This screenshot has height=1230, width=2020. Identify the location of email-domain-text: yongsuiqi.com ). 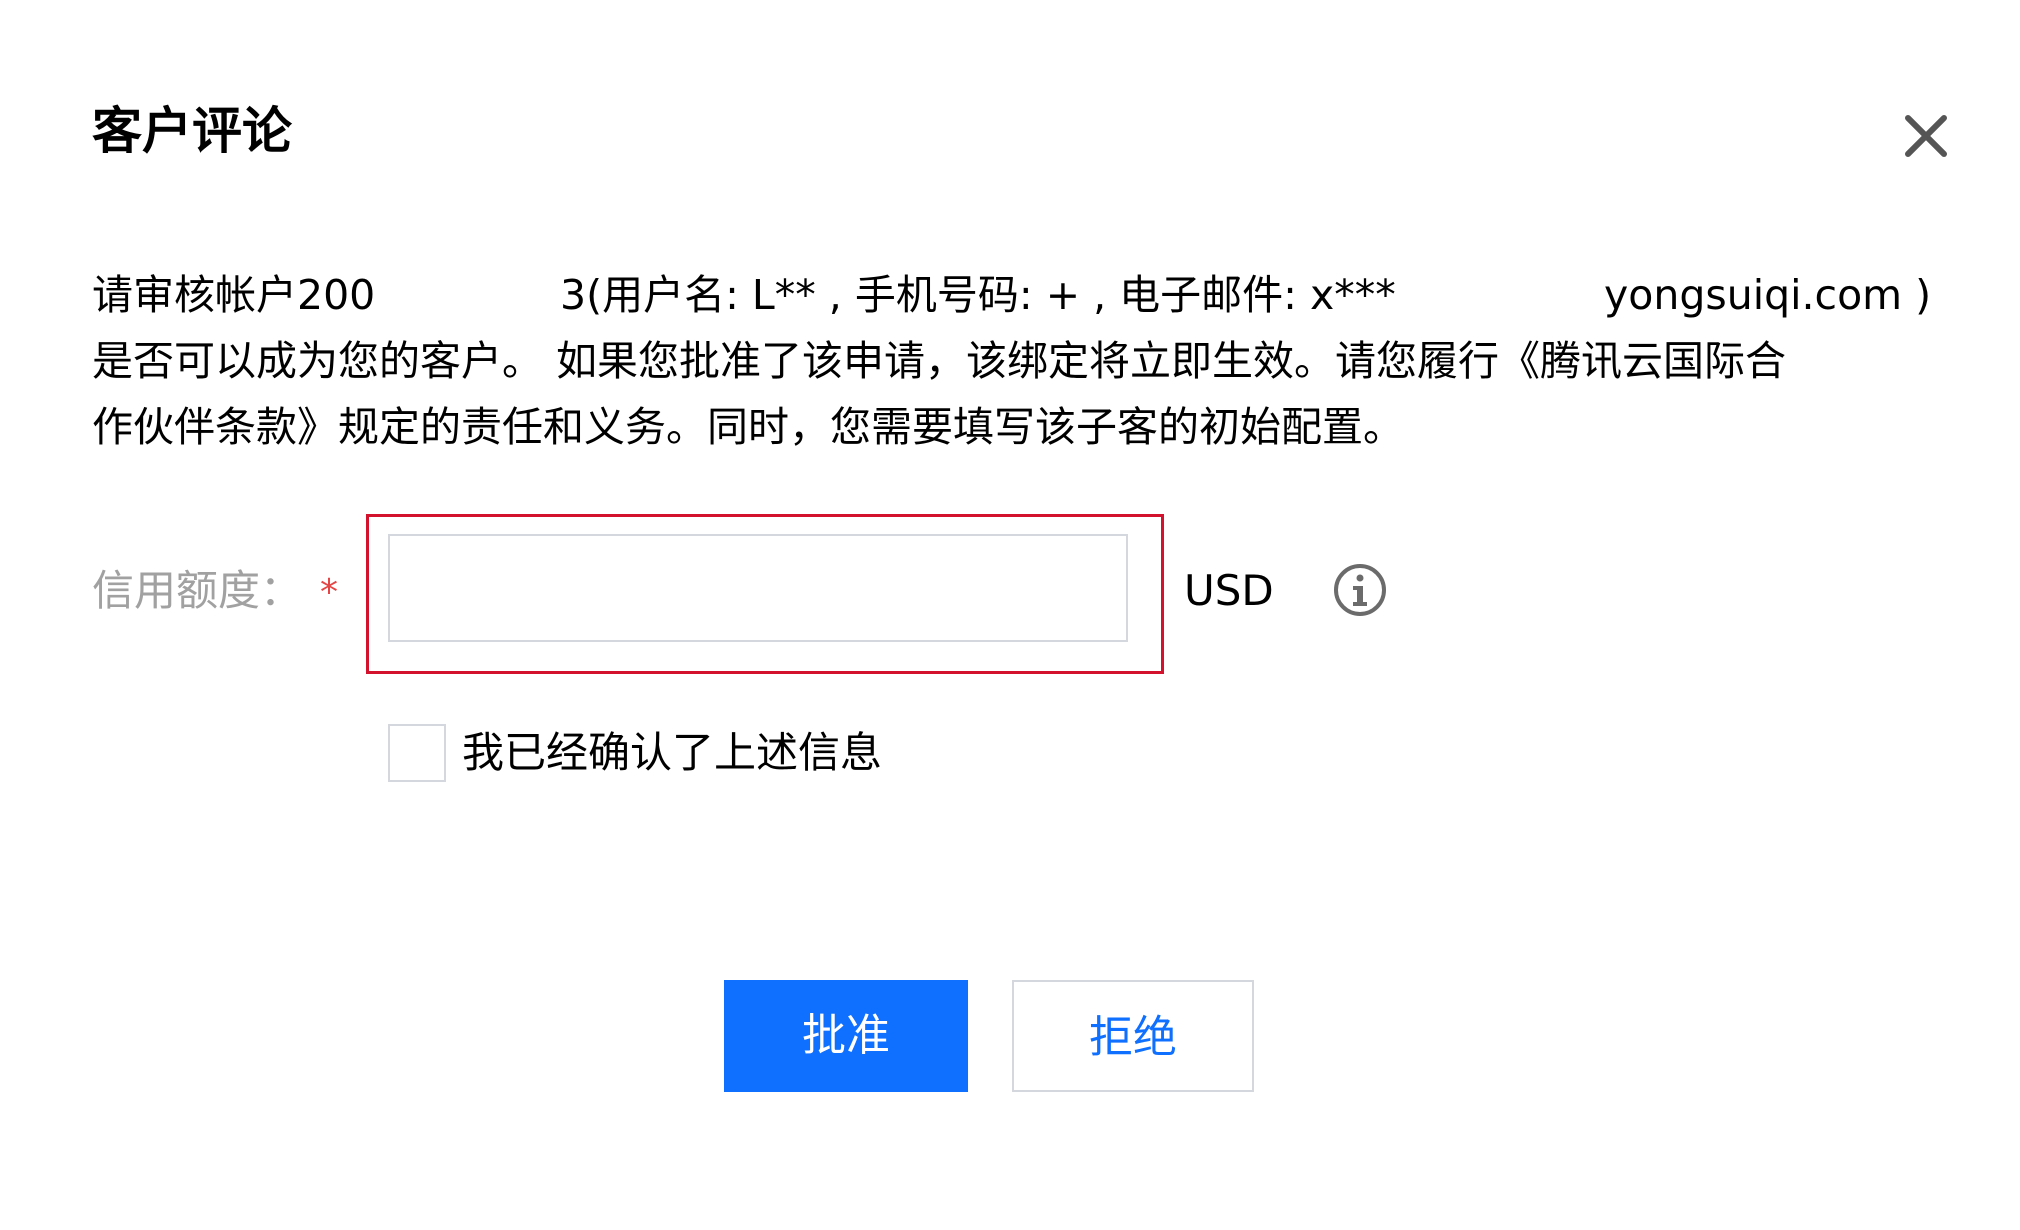
(1768, 295).